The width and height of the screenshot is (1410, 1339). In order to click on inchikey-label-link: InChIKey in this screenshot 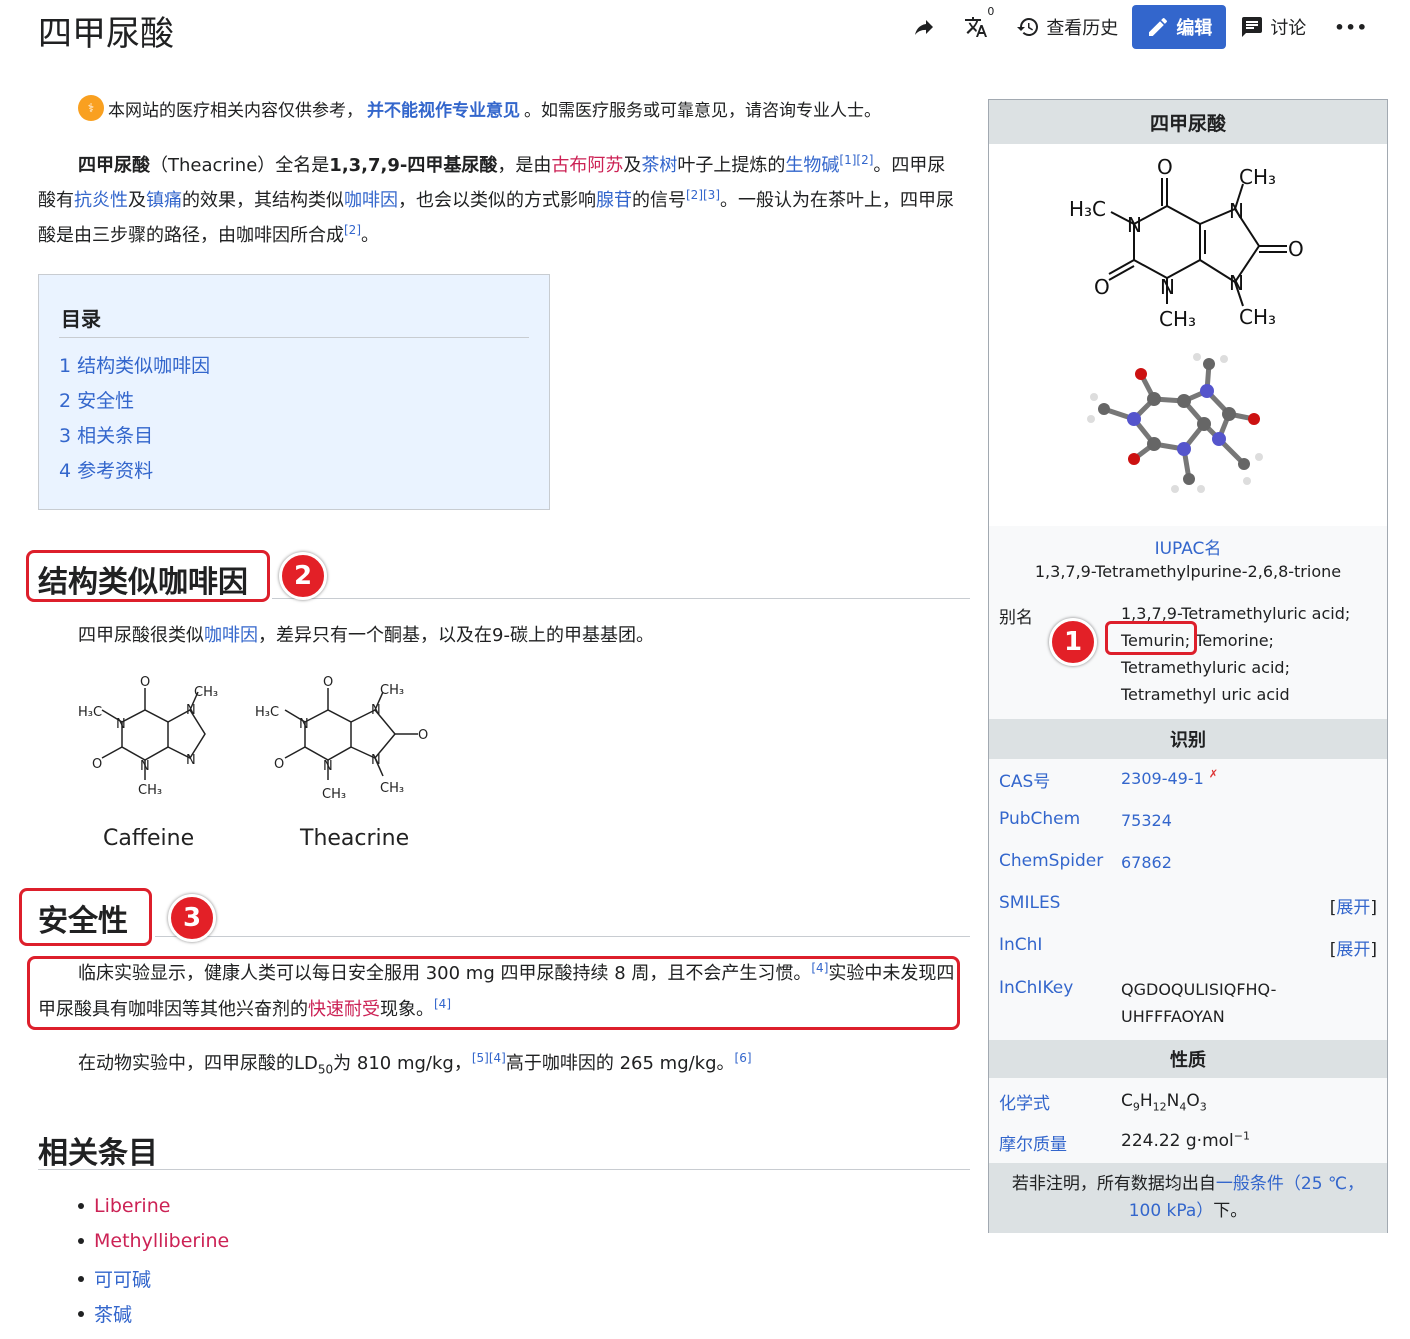, I will do `click(1036, 988)`.